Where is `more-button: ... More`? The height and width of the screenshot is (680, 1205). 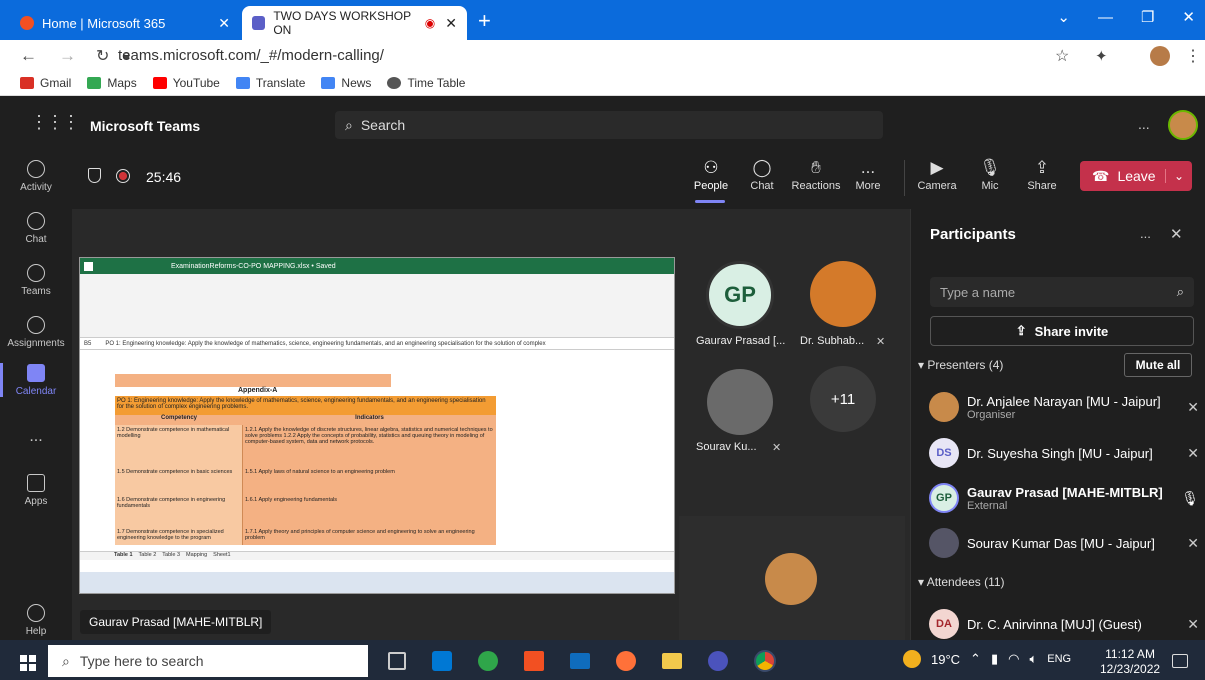
more-button: ... More is located at coordinates (868, 175).